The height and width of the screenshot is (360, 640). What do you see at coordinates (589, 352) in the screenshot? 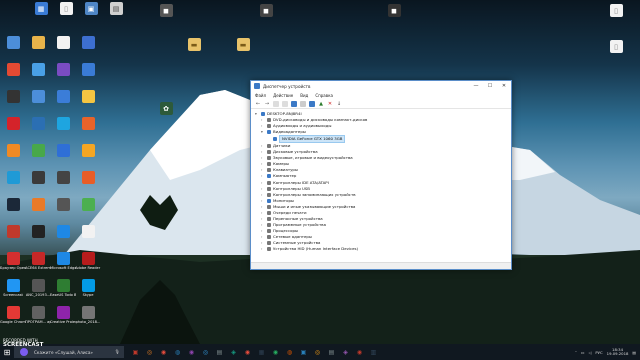
I see `volume-icon: ◁` at bounding box center [589, 352].